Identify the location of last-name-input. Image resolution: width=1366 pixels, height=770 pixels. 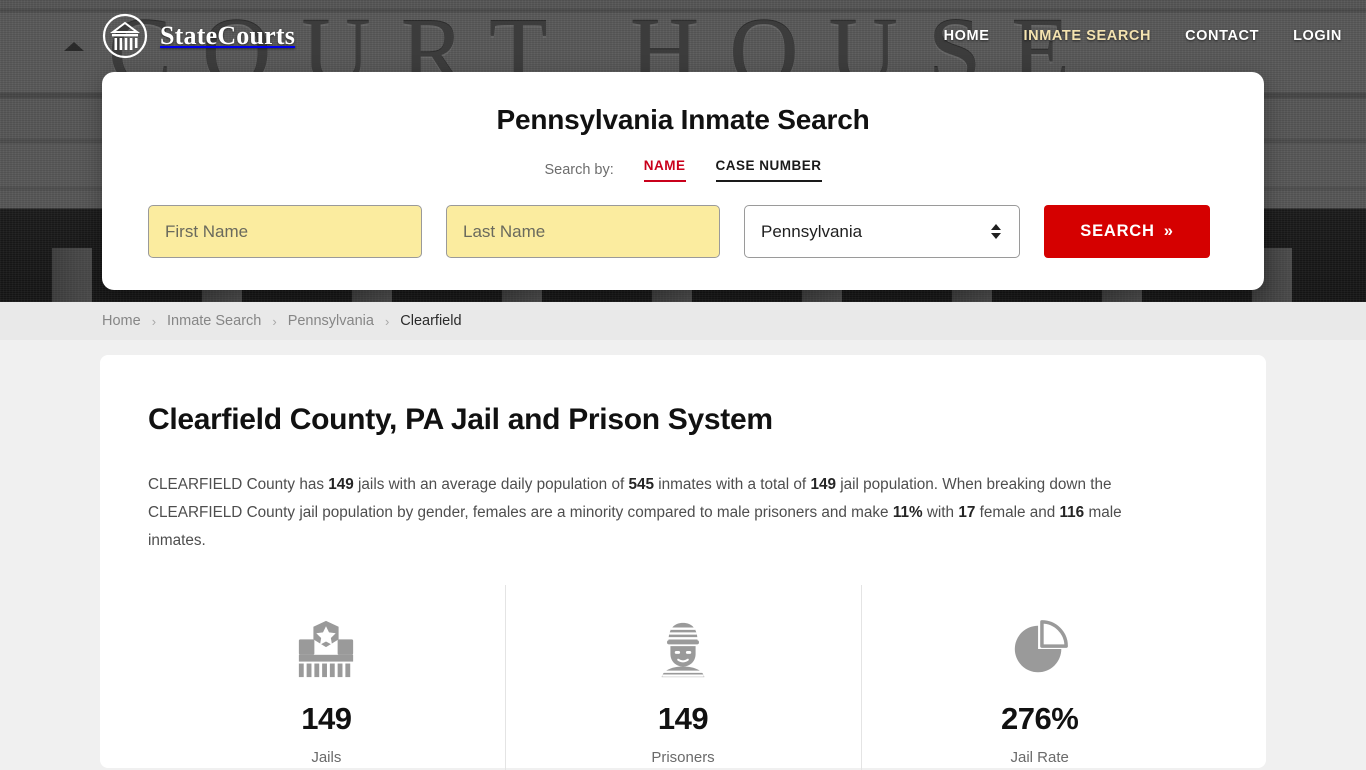
(583, 231).